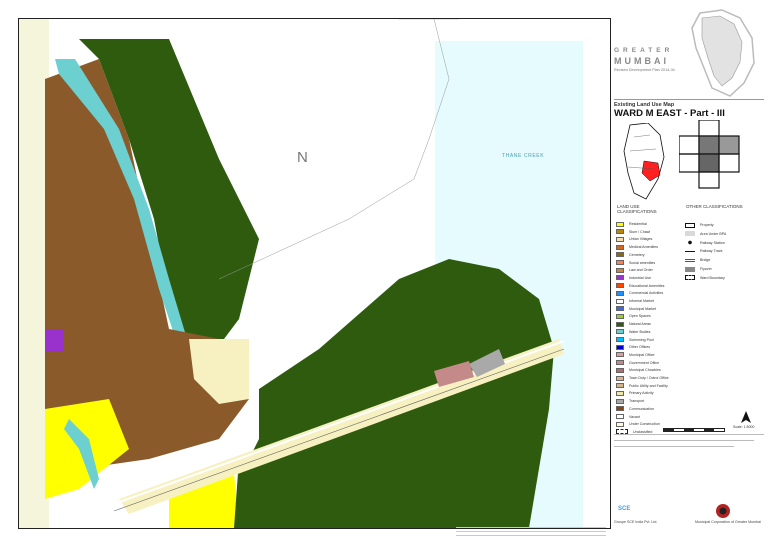 The image size is (768, 543). Describe the element at coordinates (637, 401) in the screenshot. I see `legend-label: Transport` at that location.